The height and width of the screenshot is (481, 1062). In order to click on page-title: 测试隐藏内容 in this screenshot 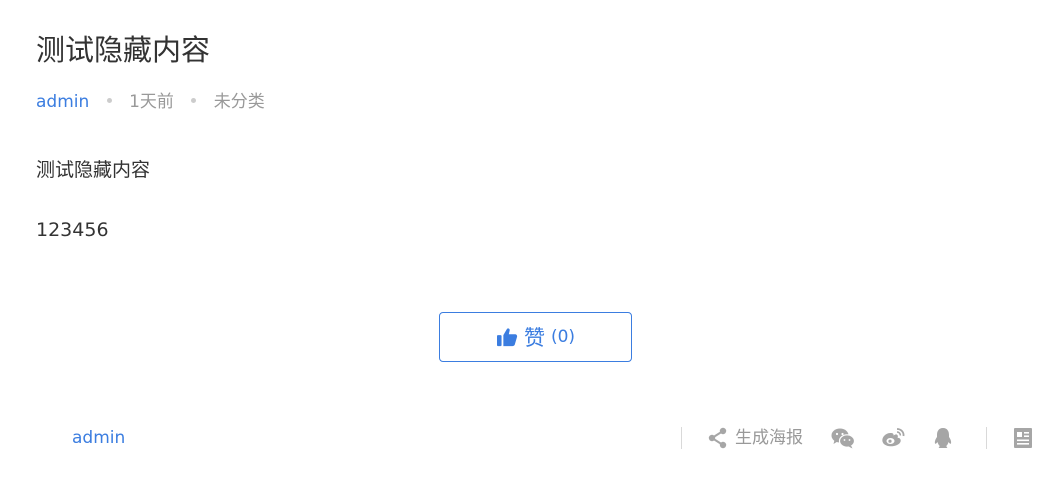, I will do `click(123, 50)`.